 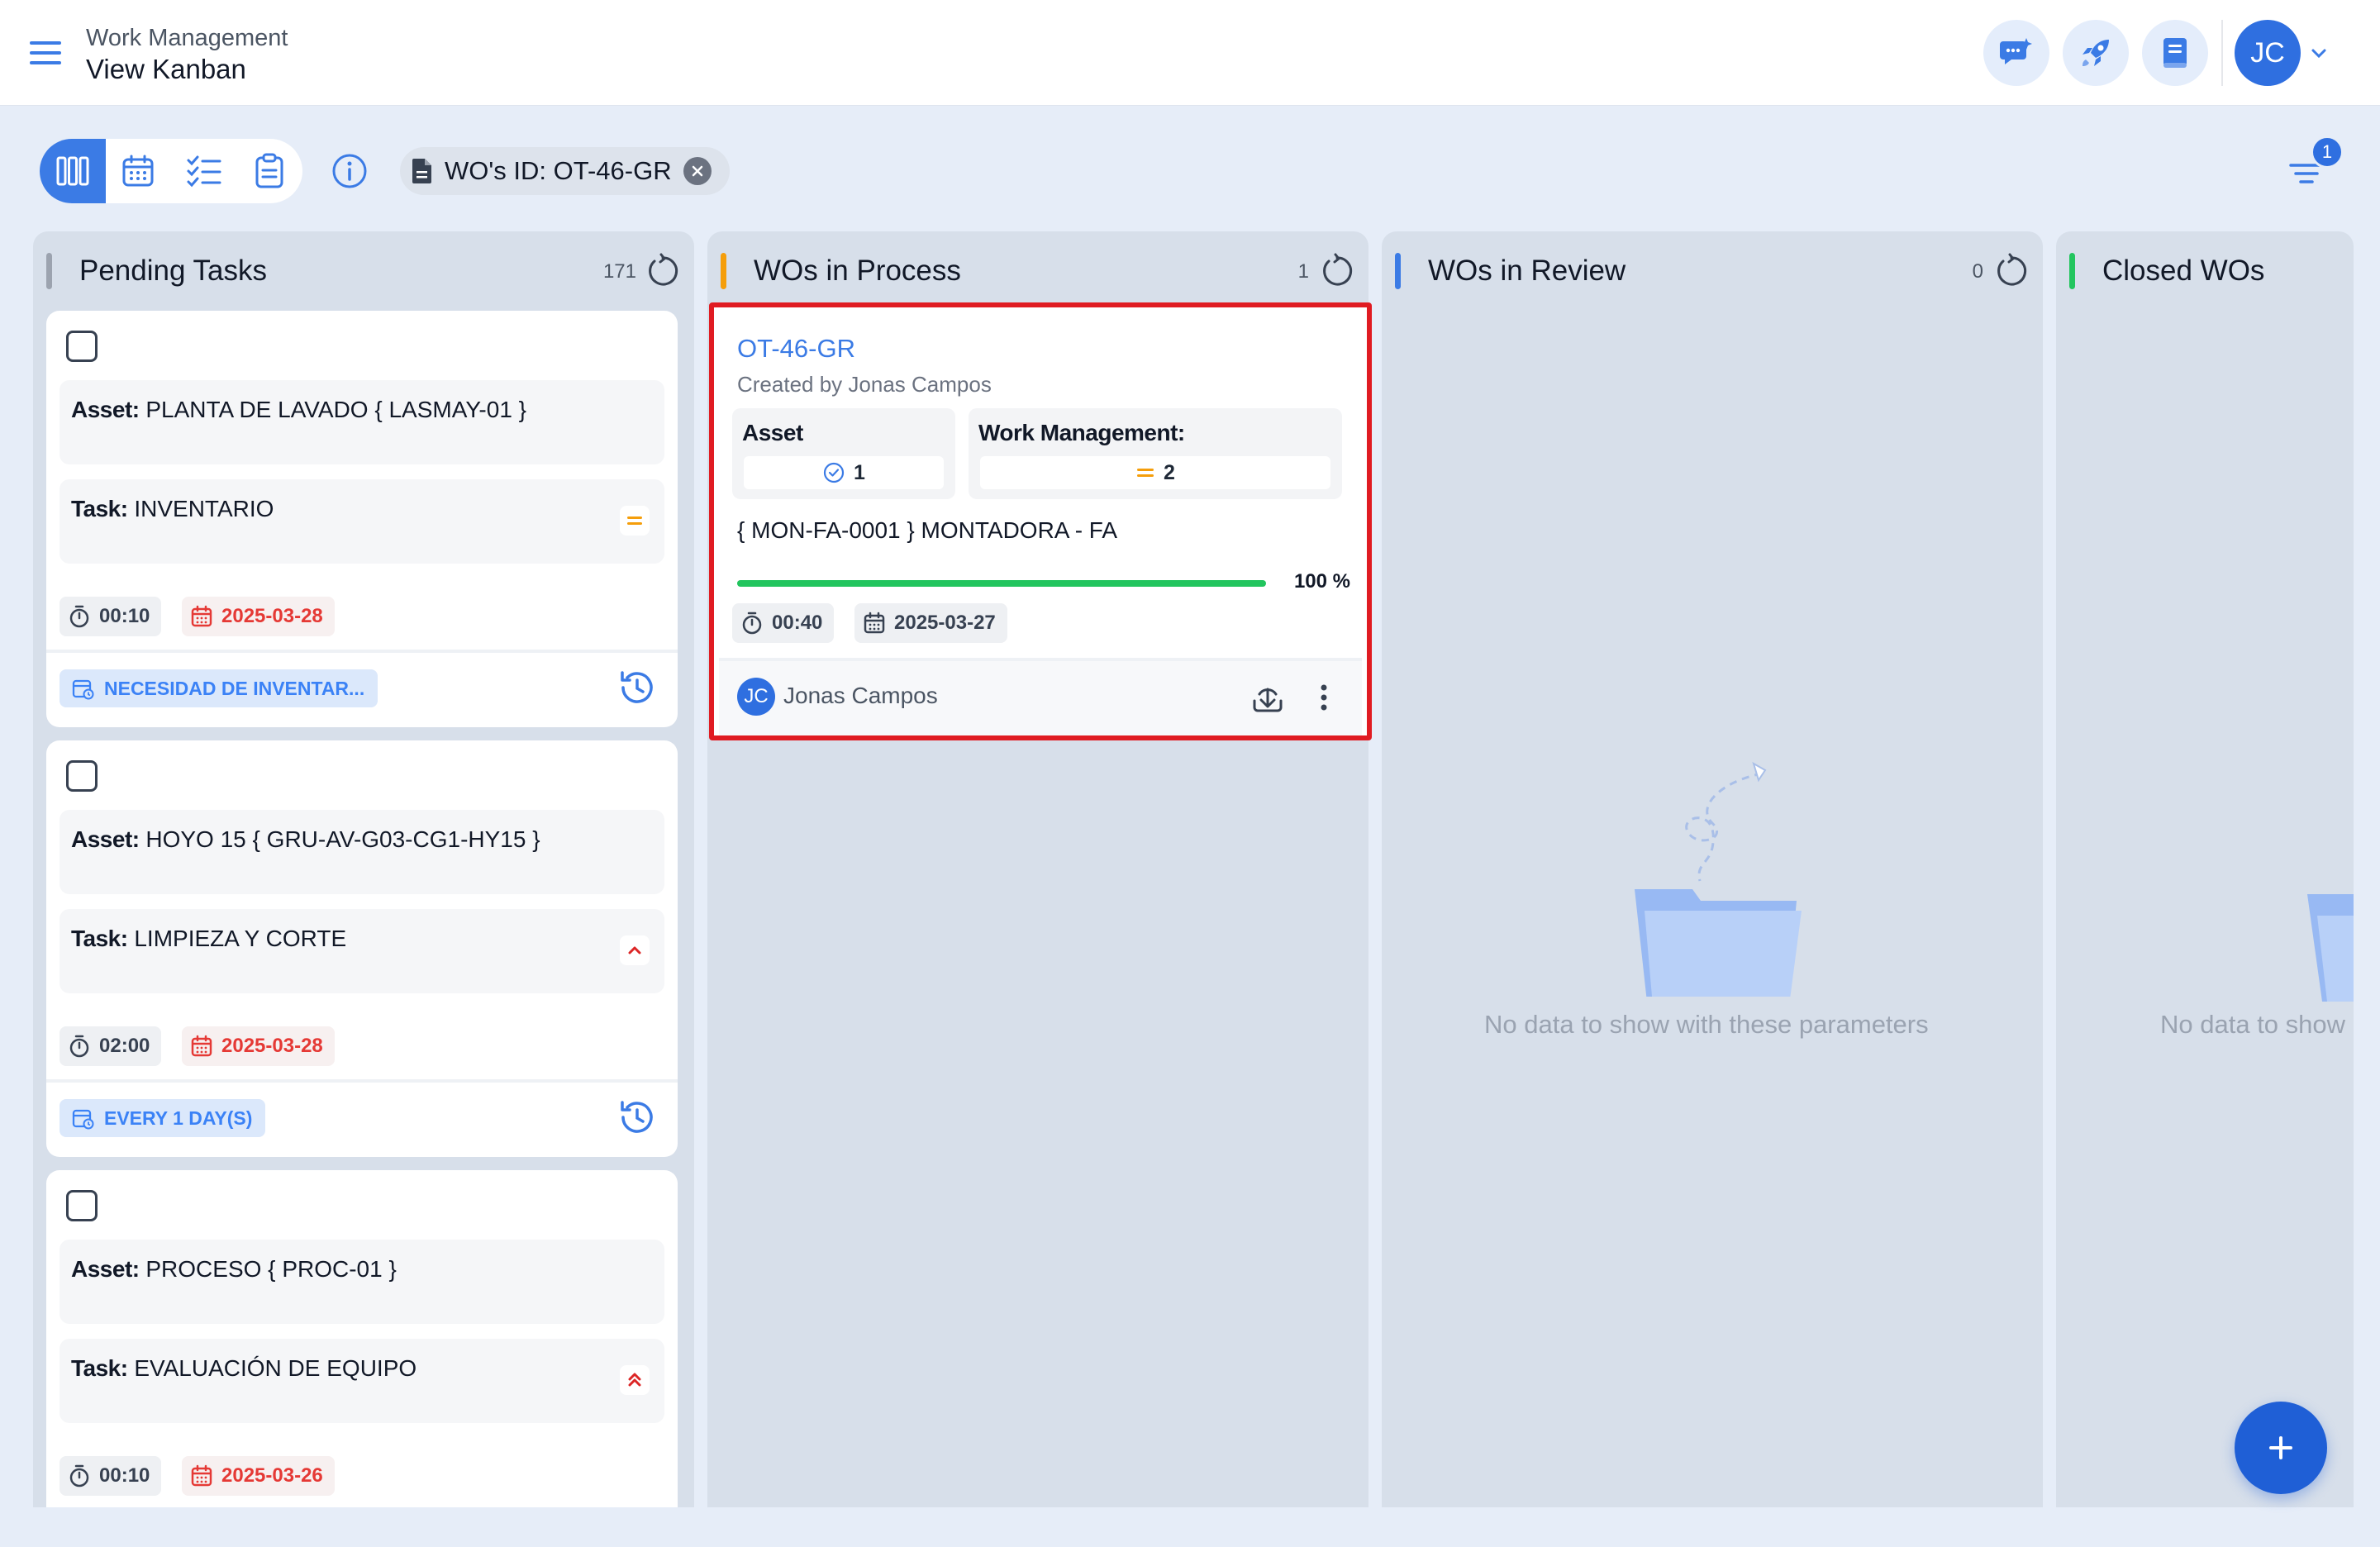 What do you see at coordinates (350, 171) in the screenshot?
I see `info-icon` at bounding box center [350, 171].